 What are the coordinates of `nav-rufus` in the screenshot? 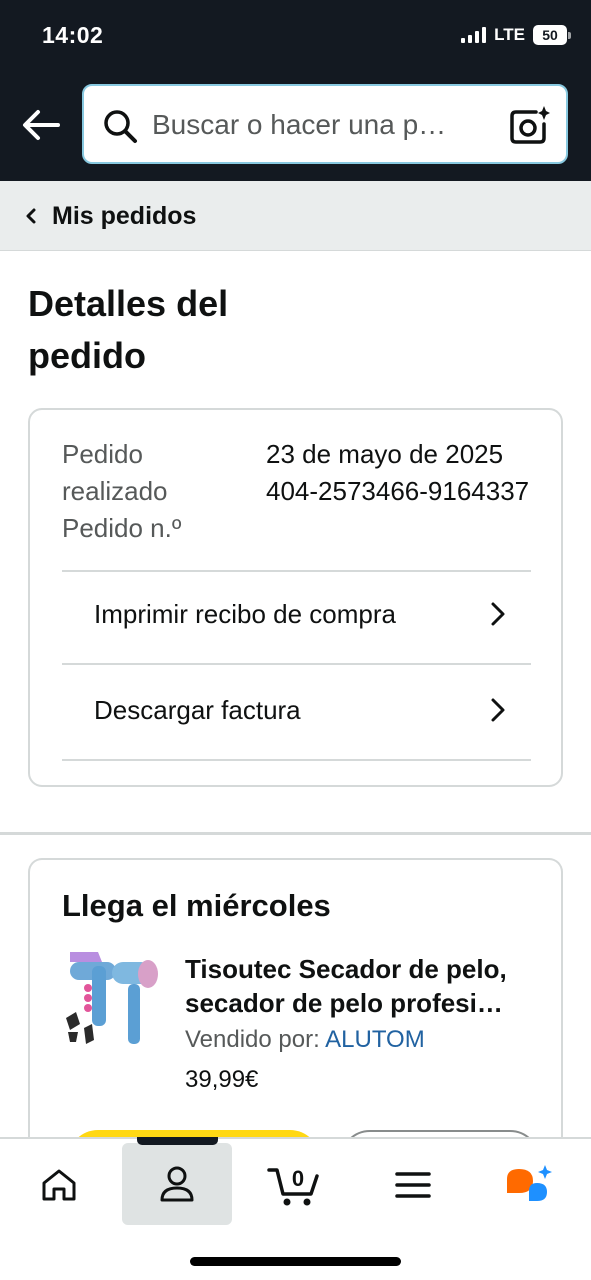 It's located at (531, 1185).